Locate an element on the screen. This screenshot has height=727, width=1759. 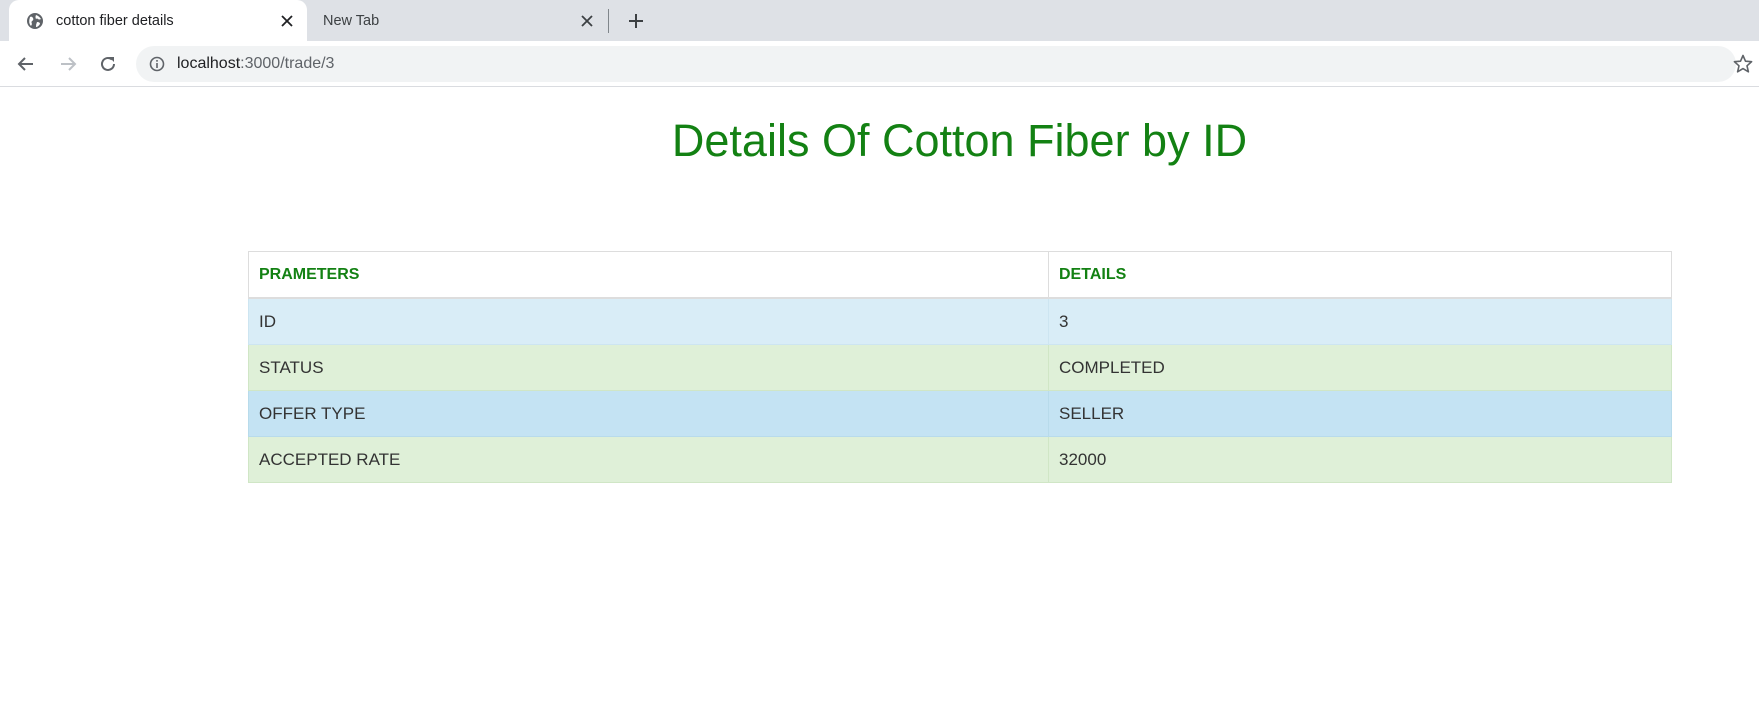
table-row: STATUS COMPLETED is located at coordinates (960, 367).